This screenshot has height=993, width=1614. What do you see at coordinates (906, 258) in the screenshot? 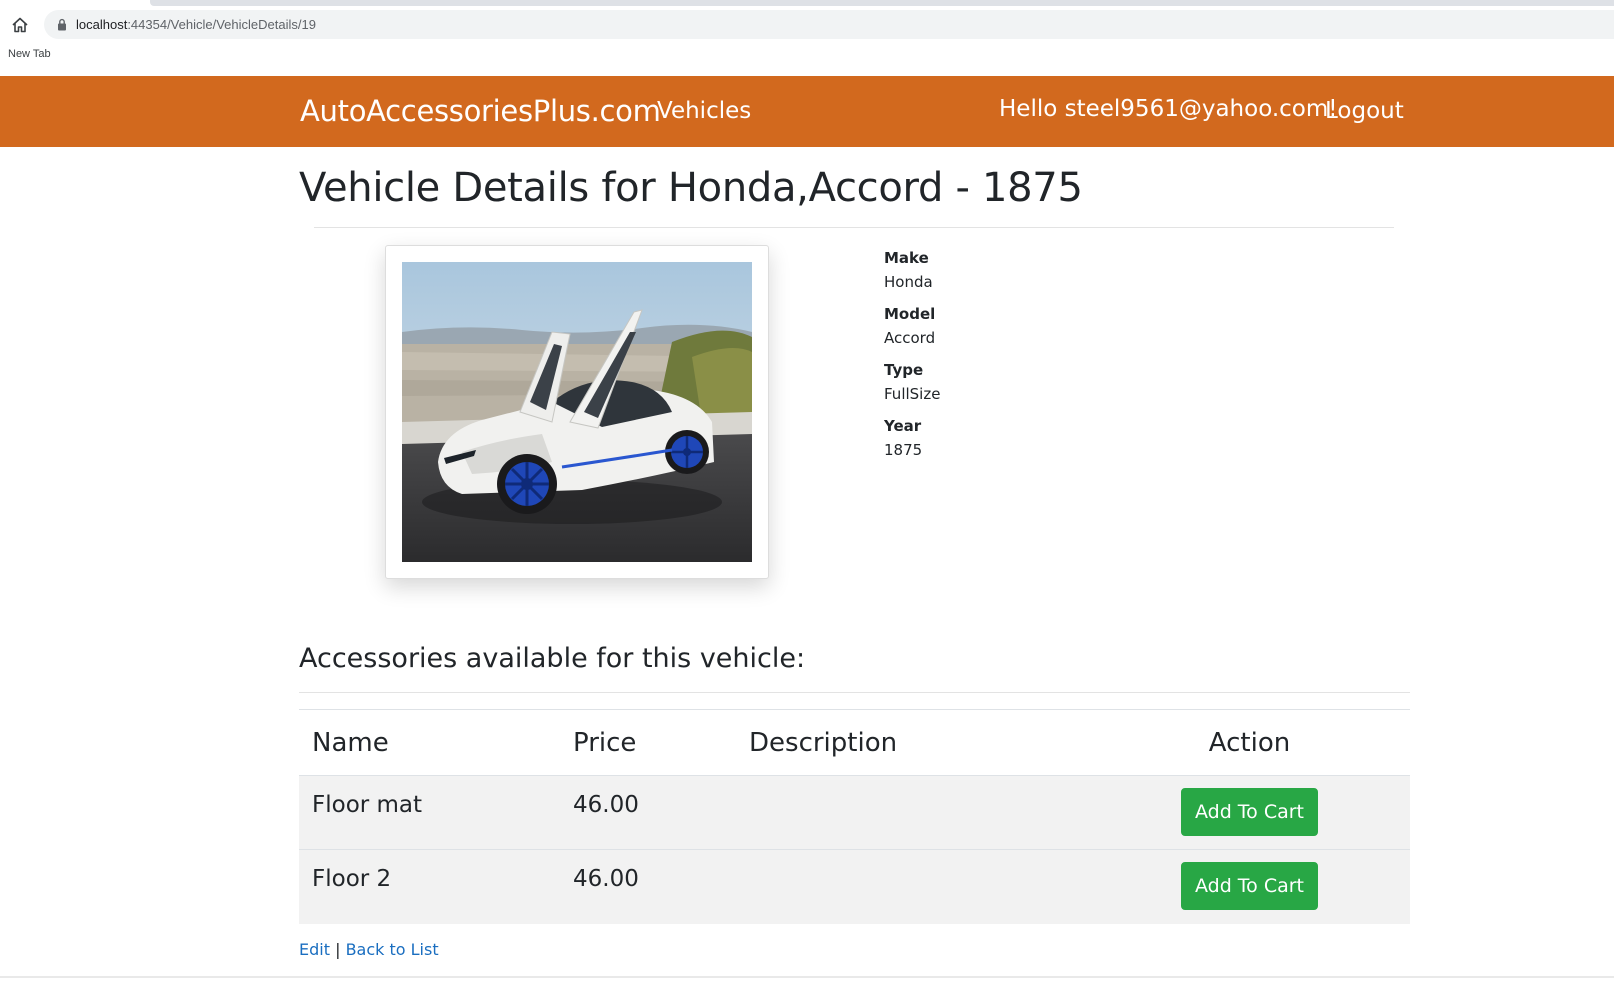
I see `make-label: Make` at bounding box center [906, 258].